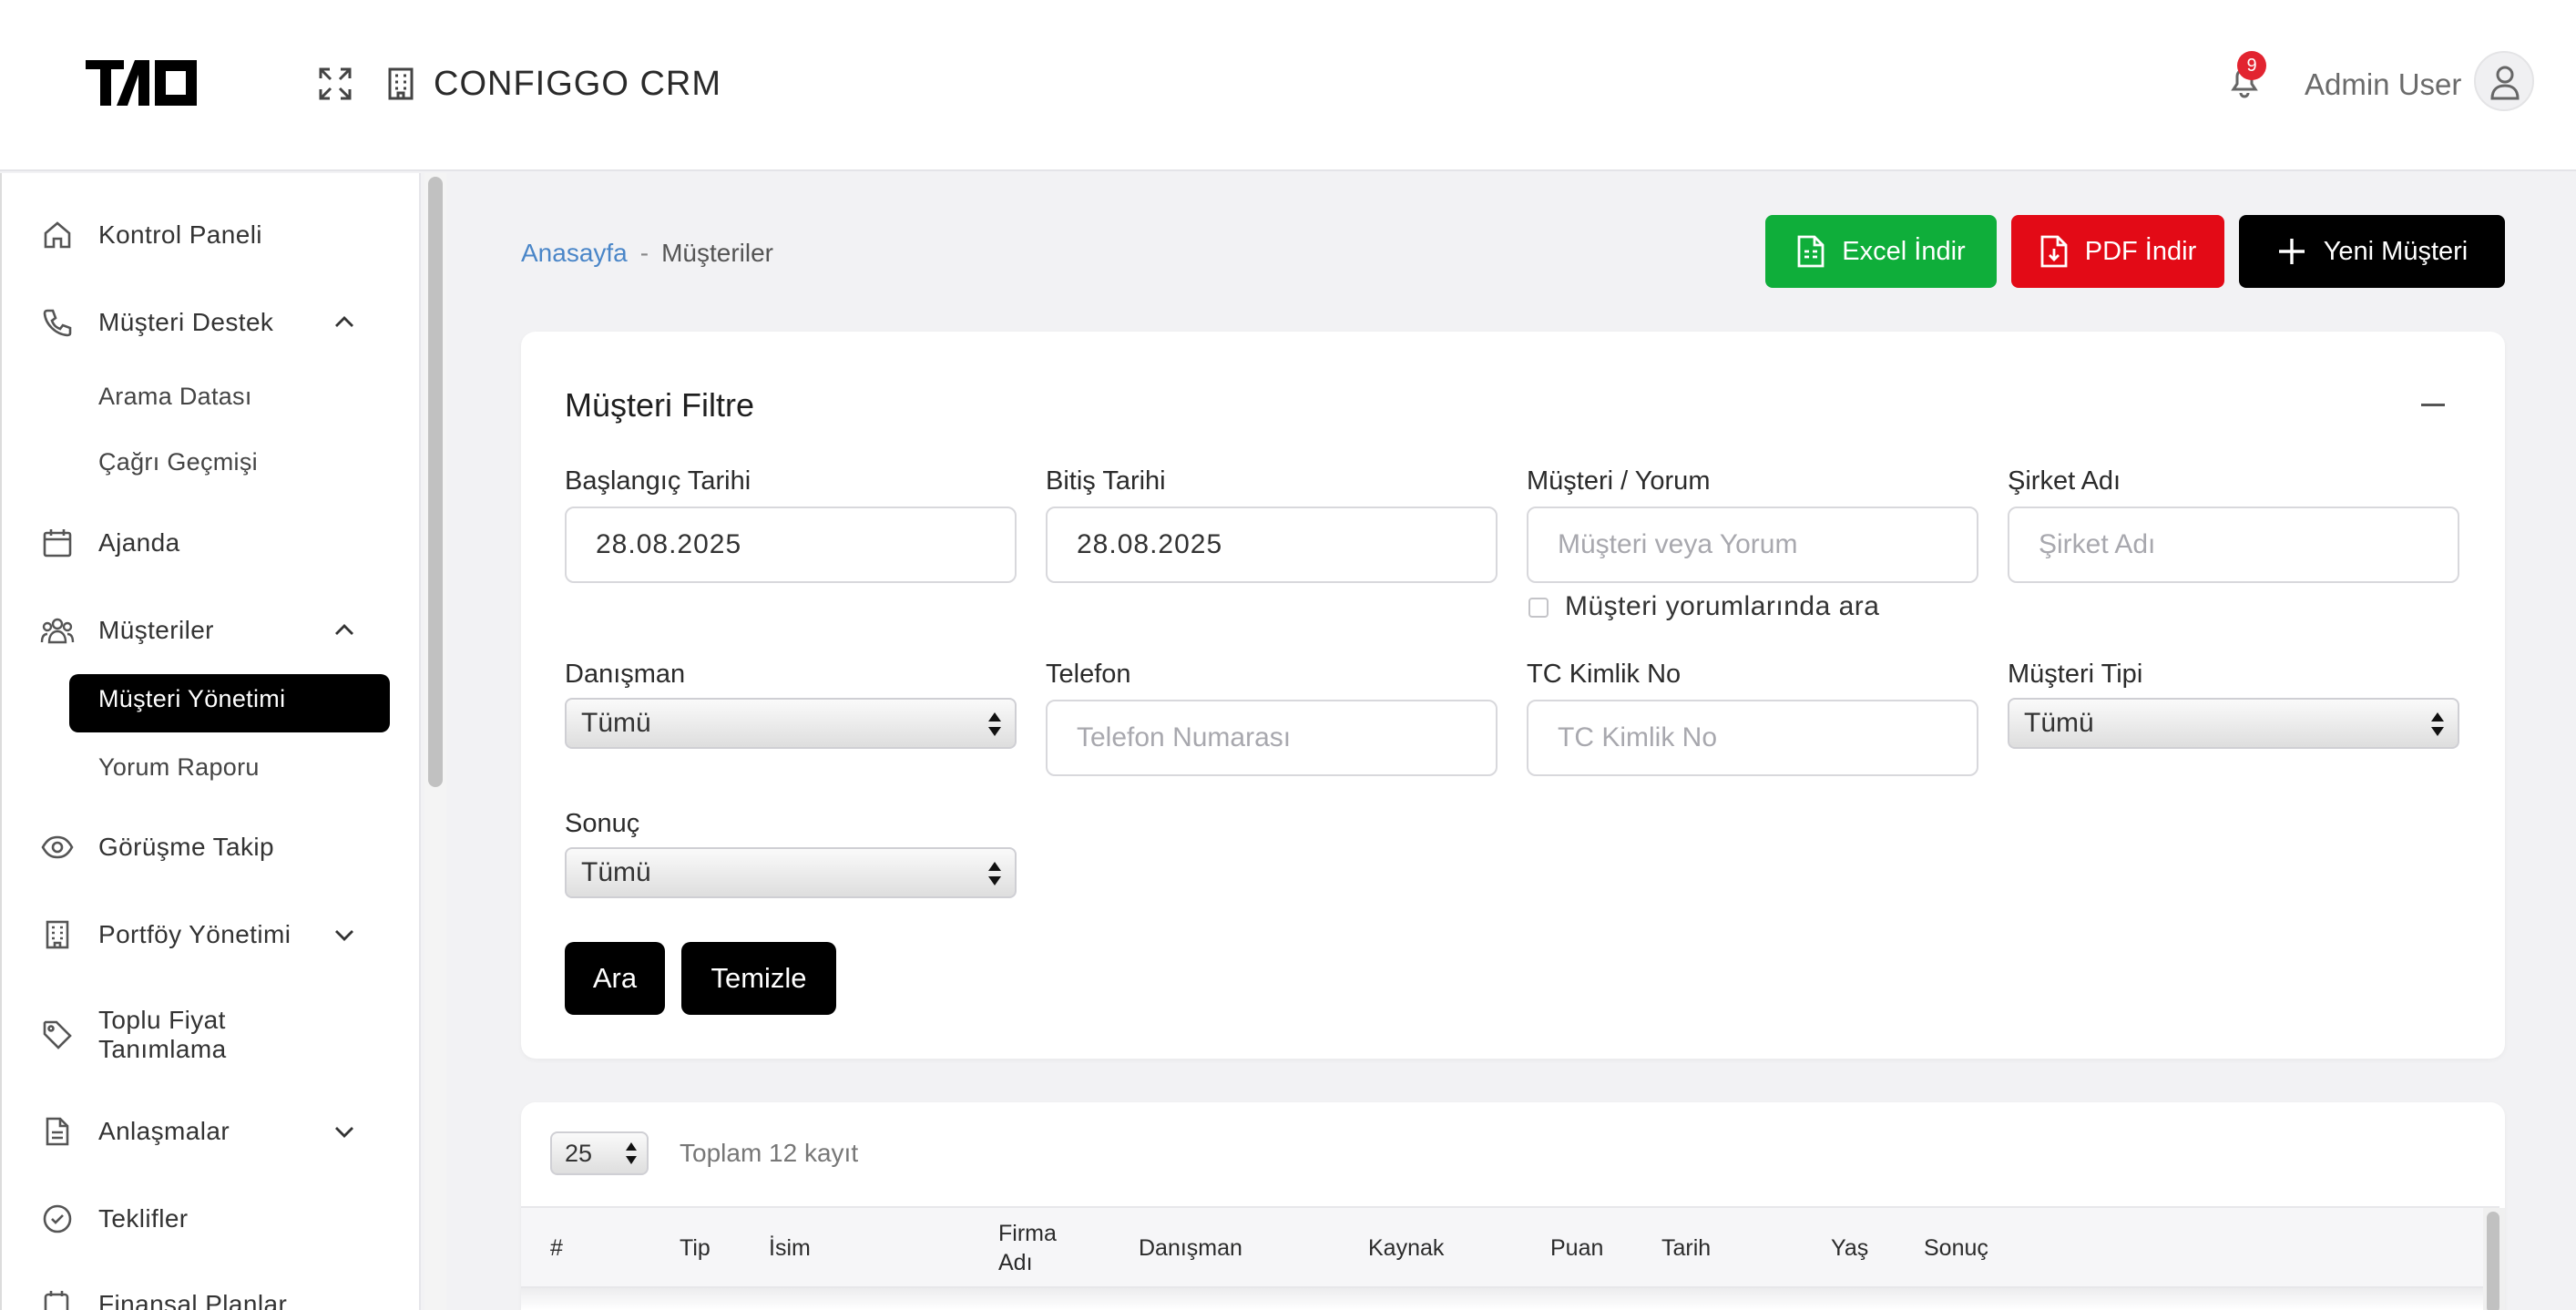  What do you see at coordinates (2075, 674) in the screenshot?
I see `customer-type-label: Müşteri Tipi` at bounding box center [2075, 674].